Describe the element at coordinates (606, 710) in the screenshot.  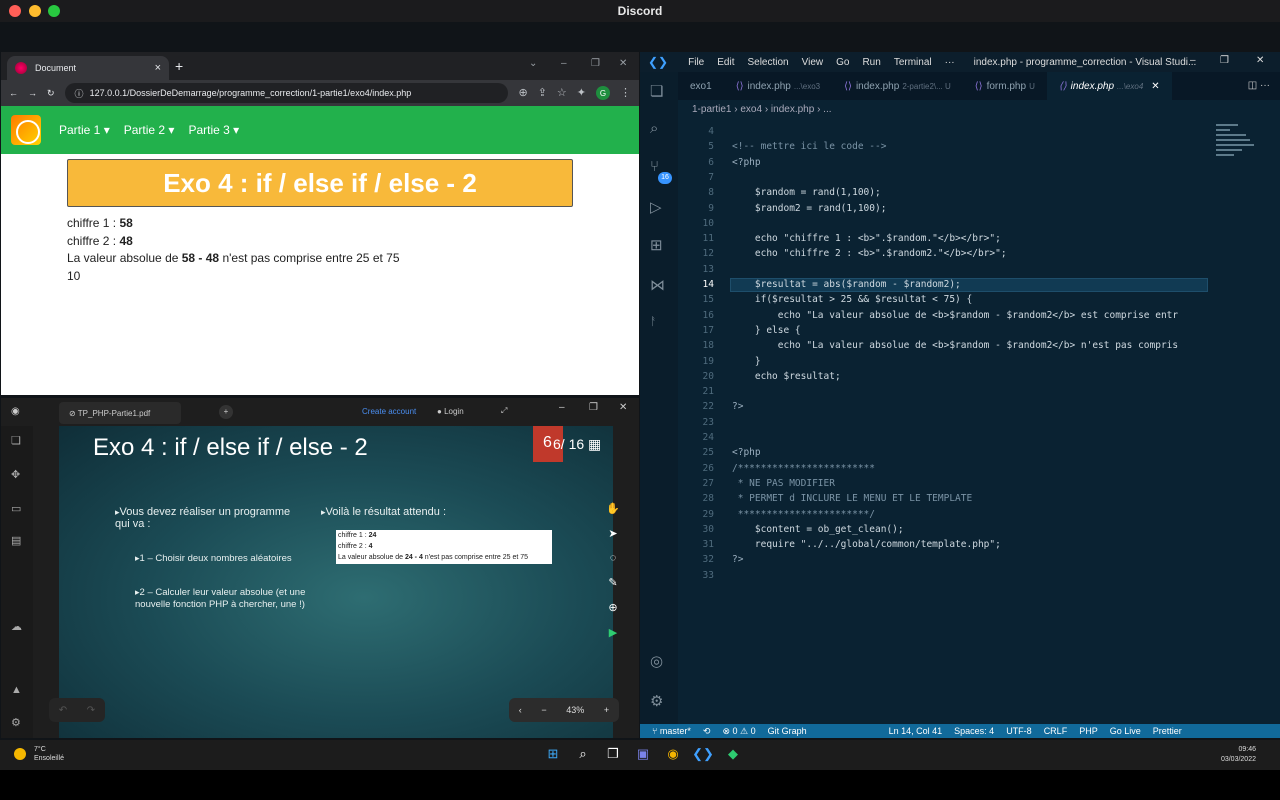
I see `zoom-in-icon: +` at that location.